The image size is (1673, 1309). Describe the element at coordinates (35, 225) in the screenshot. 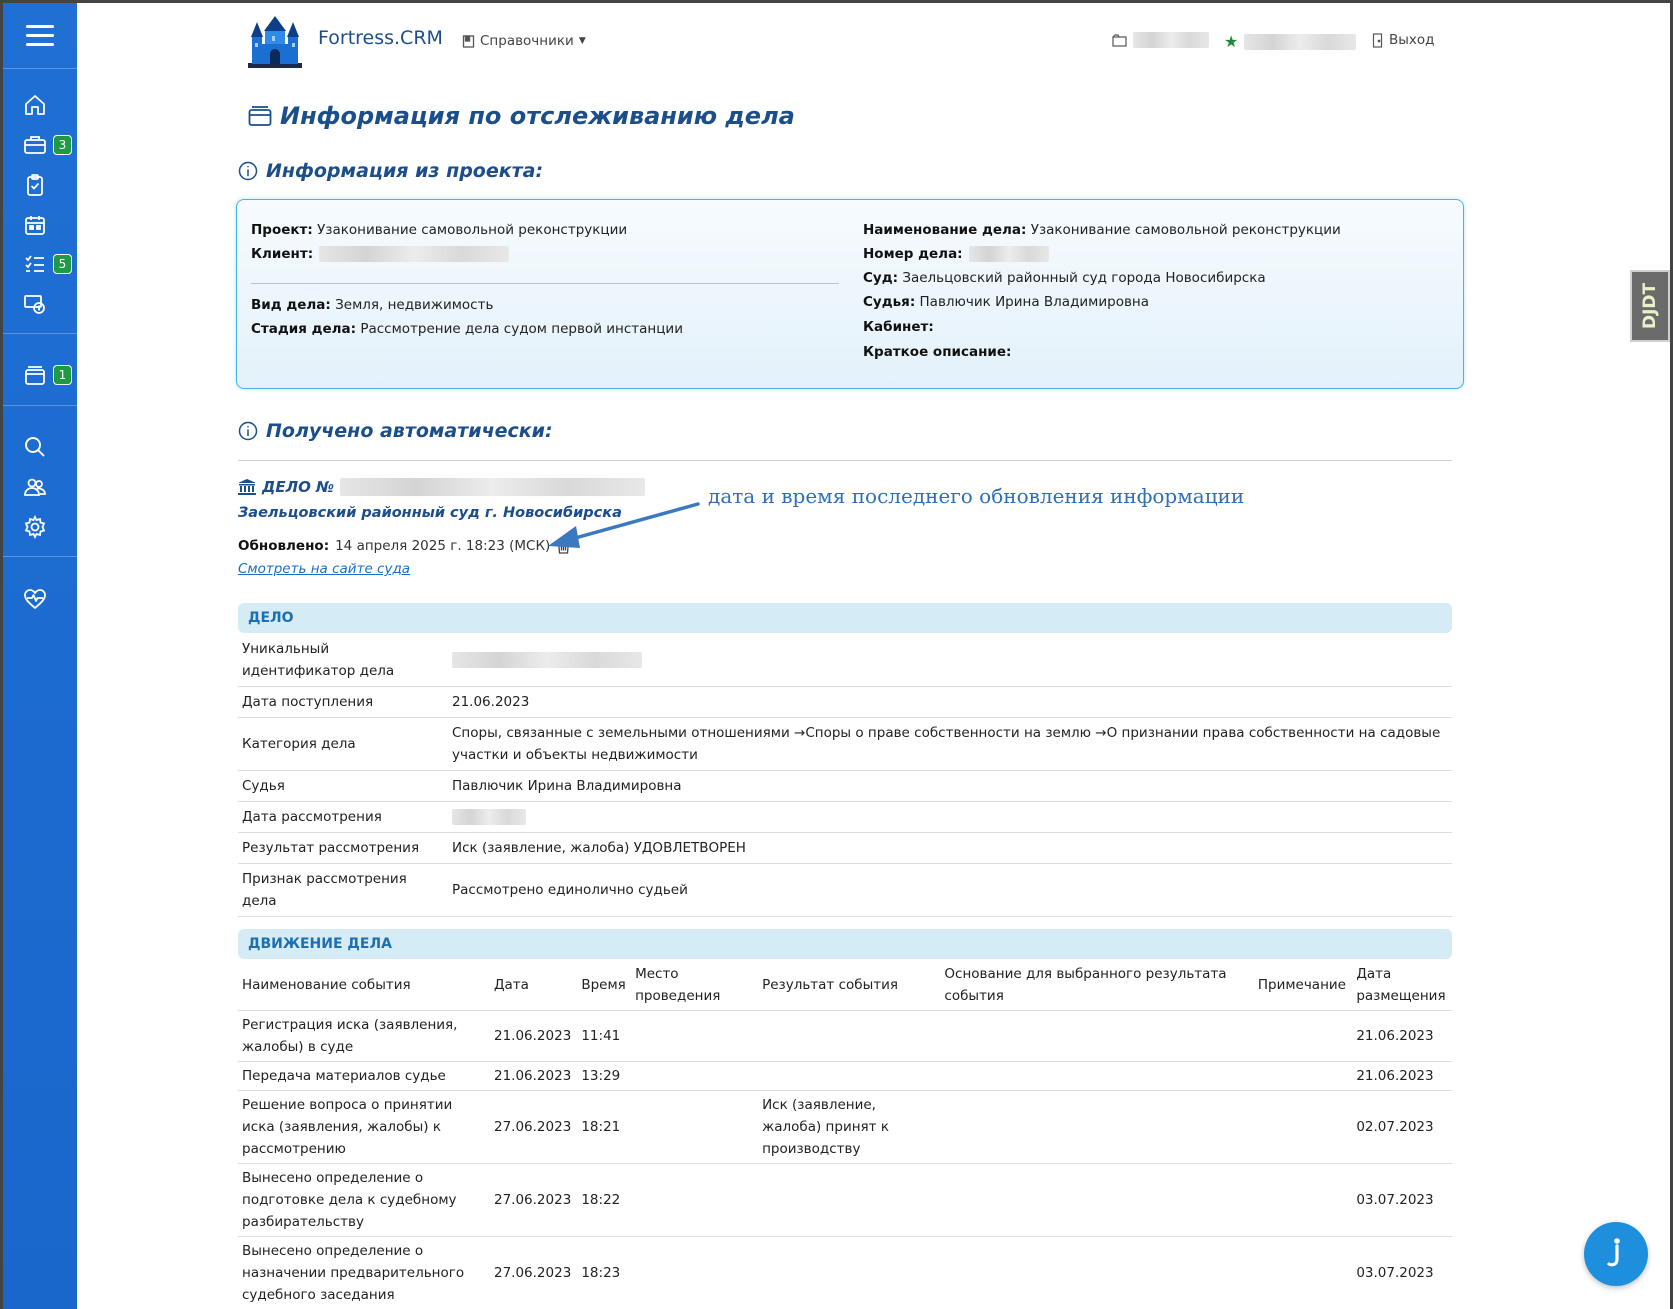

I see `calendar-icon` at that location.